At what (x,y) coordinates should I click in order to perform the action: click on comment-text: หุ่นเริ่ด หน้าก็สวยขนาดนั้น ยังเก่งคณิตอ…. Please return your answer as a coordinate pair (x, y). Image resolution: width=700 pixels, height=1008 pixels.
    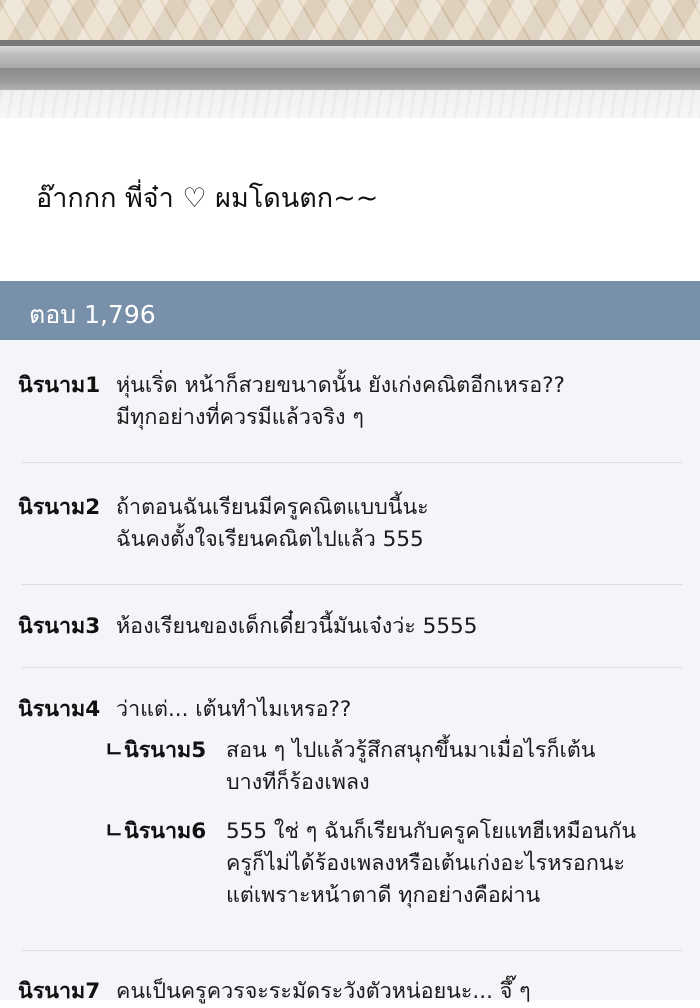
    Looking at the image, I should click on (340, 385).